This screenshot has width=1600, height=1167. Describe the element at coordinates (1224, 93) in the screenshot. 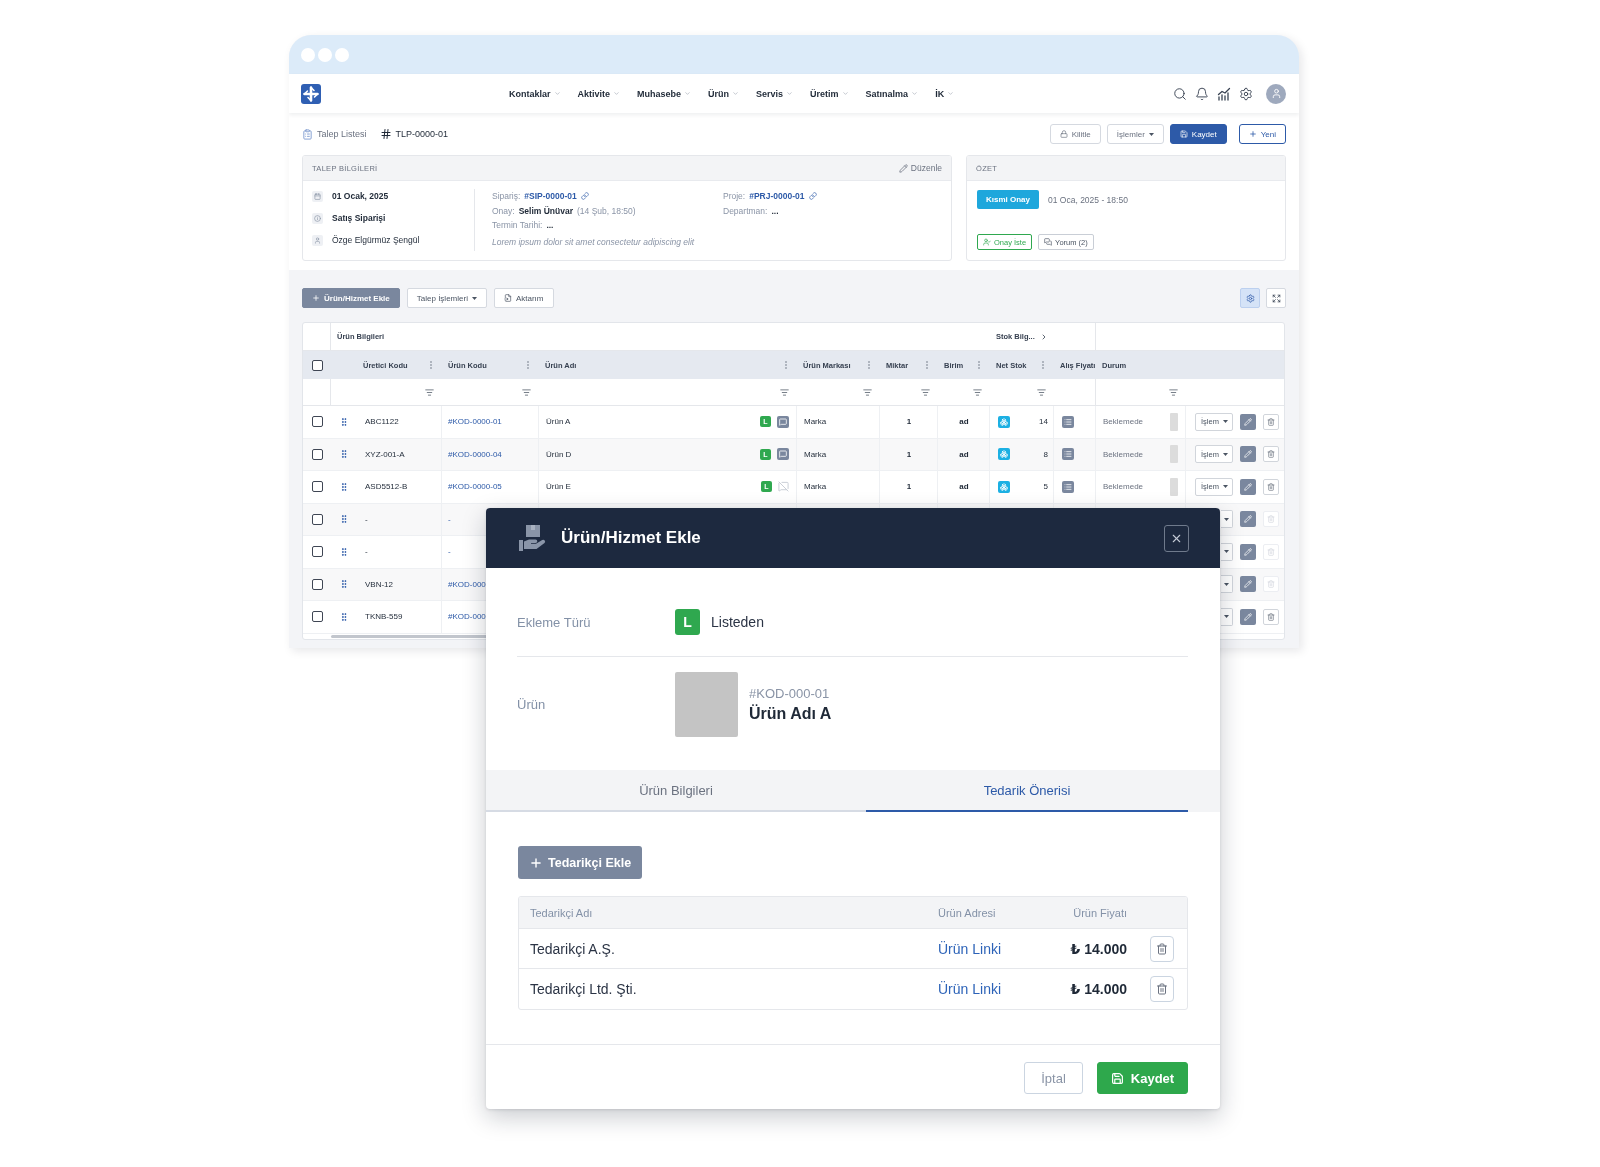

I see `chart-icon` at that location.